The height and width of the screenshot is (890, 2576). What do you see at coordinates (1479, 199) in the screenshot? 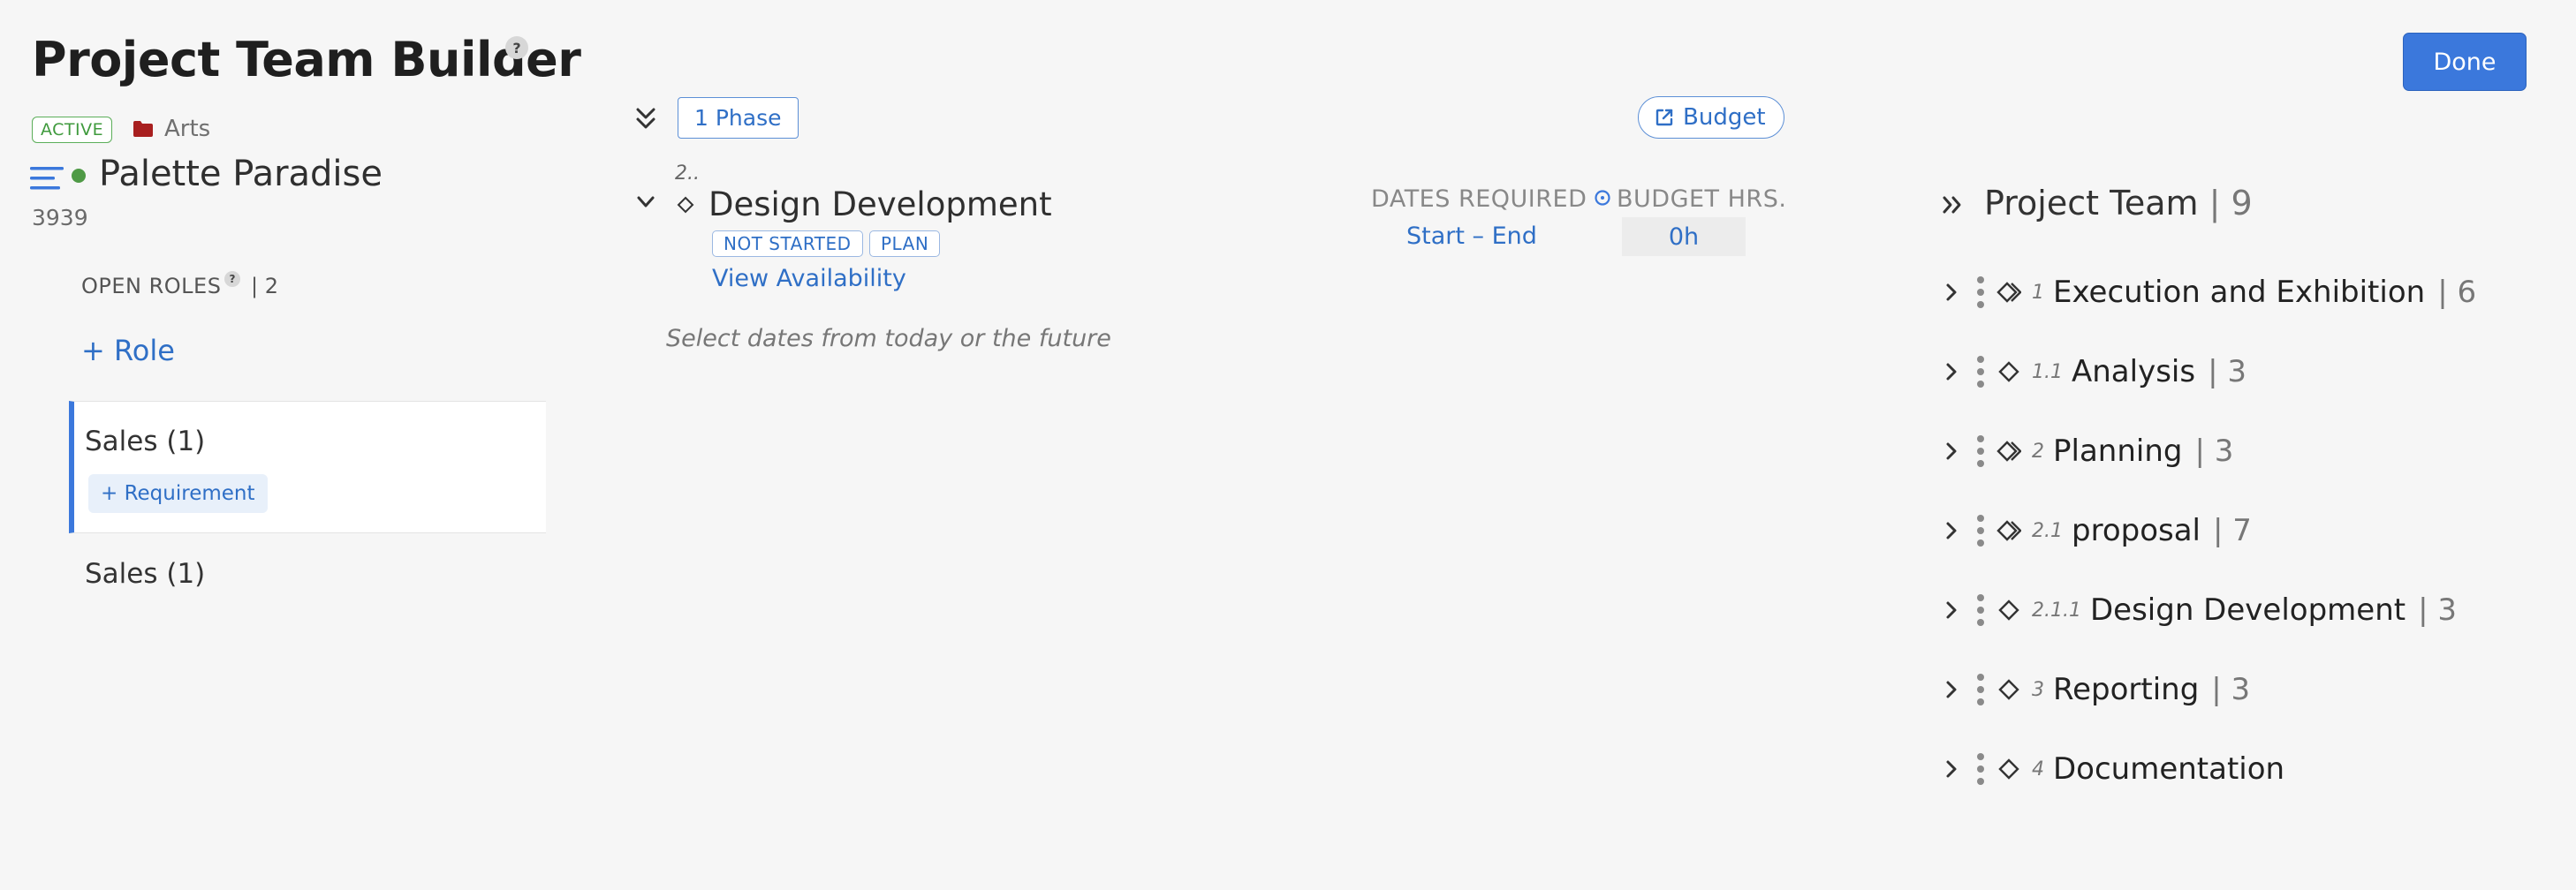
I see `dates-required-label: DATES REQUIRED` at bounding box center [1479, 199].